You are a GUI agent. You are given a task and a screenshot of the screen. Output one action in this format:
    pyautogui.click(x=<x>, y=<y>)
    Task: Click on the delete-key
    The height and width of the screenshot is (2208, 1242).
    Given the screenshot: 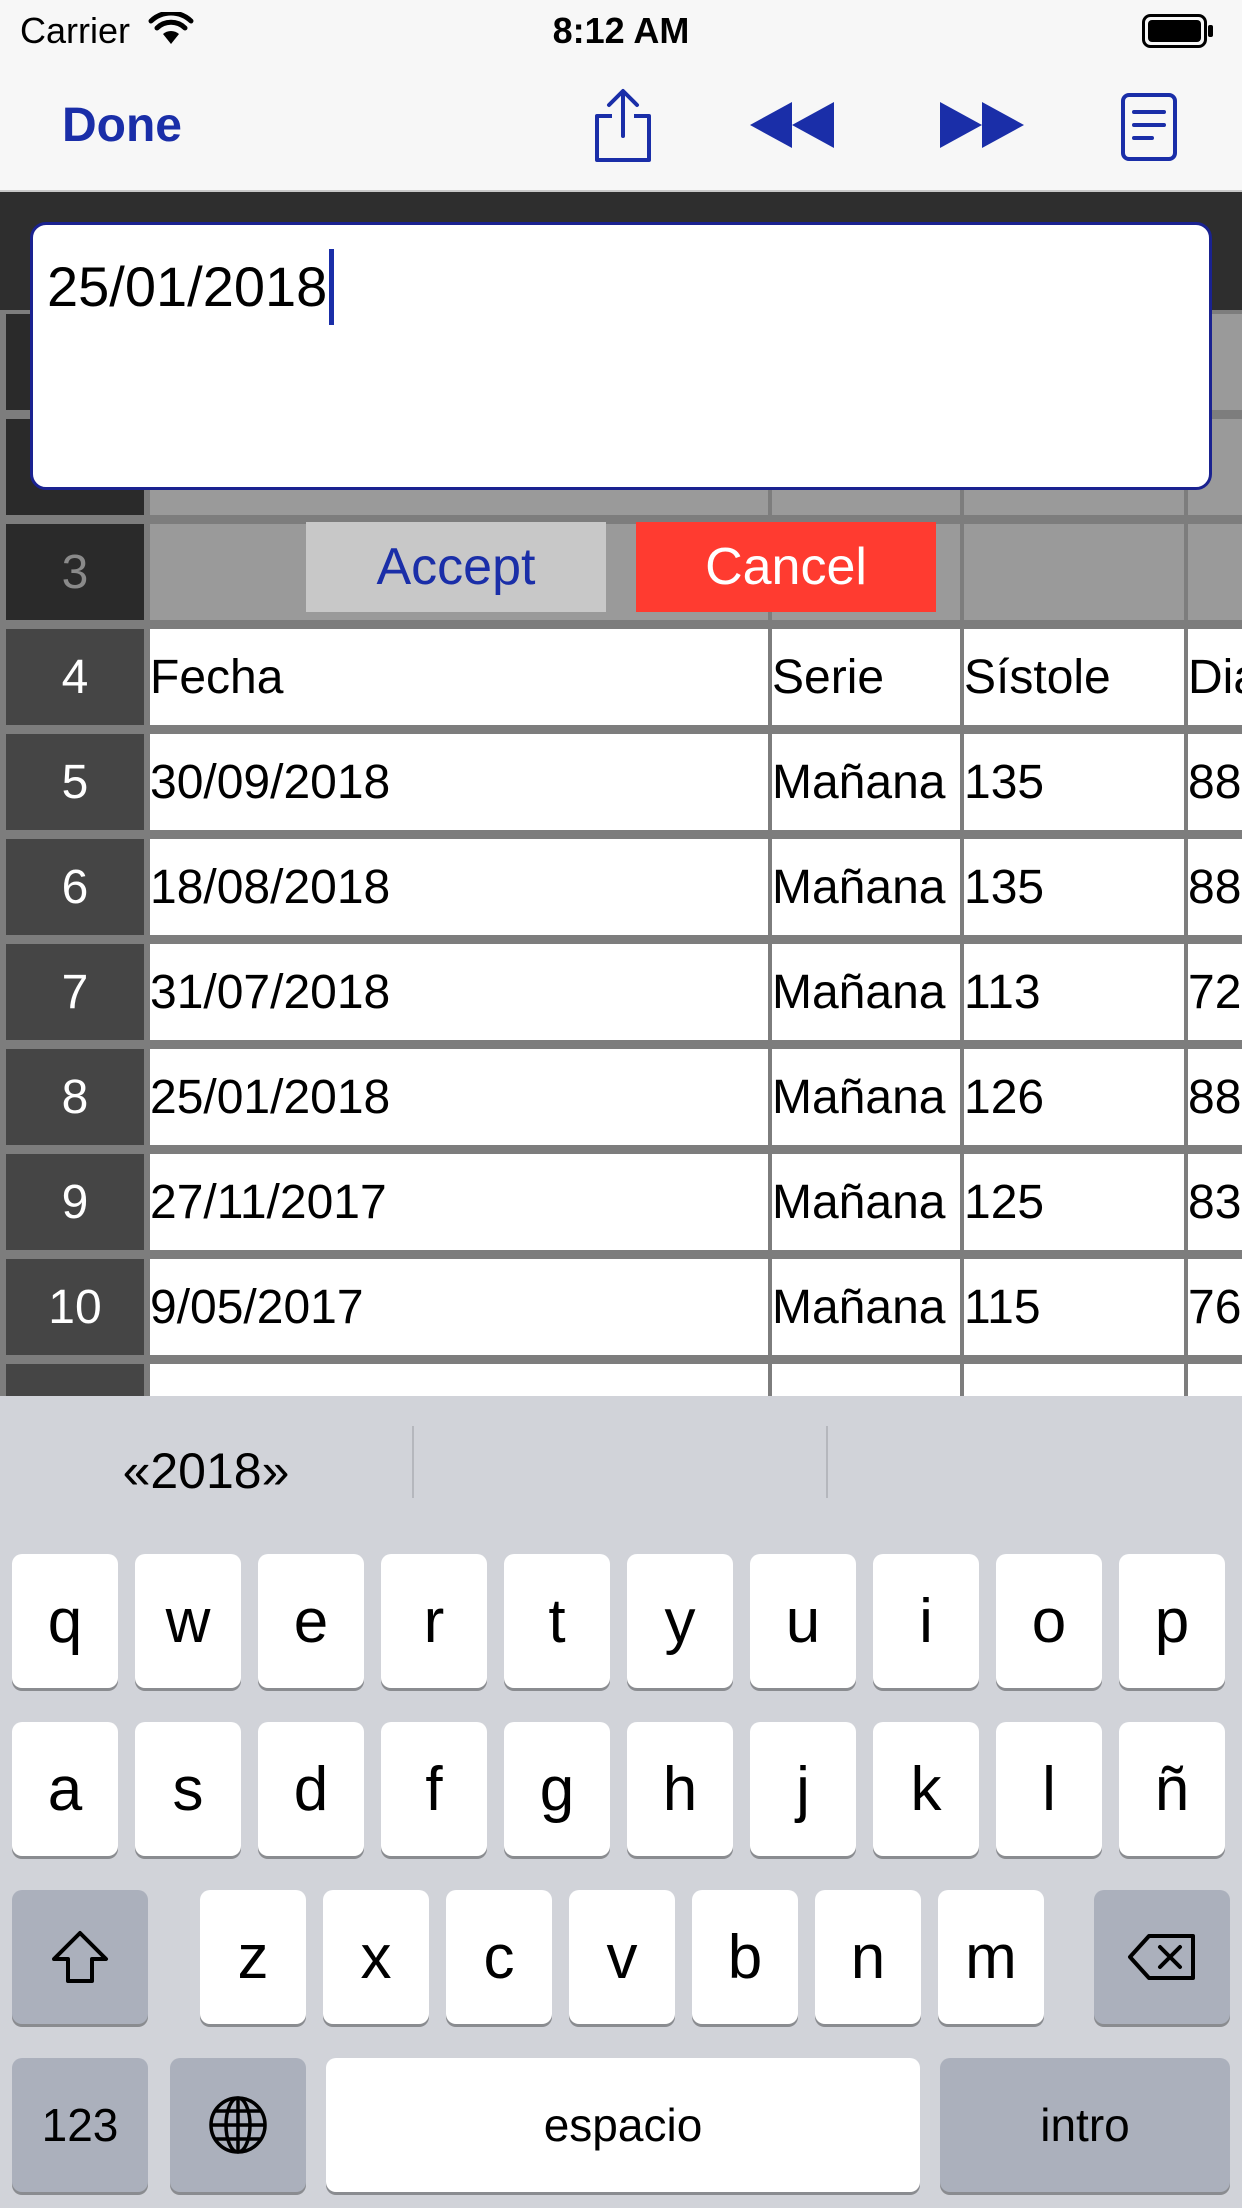 What is the action you would take?
    pyautogui.click(x=1162, y=1957)
    